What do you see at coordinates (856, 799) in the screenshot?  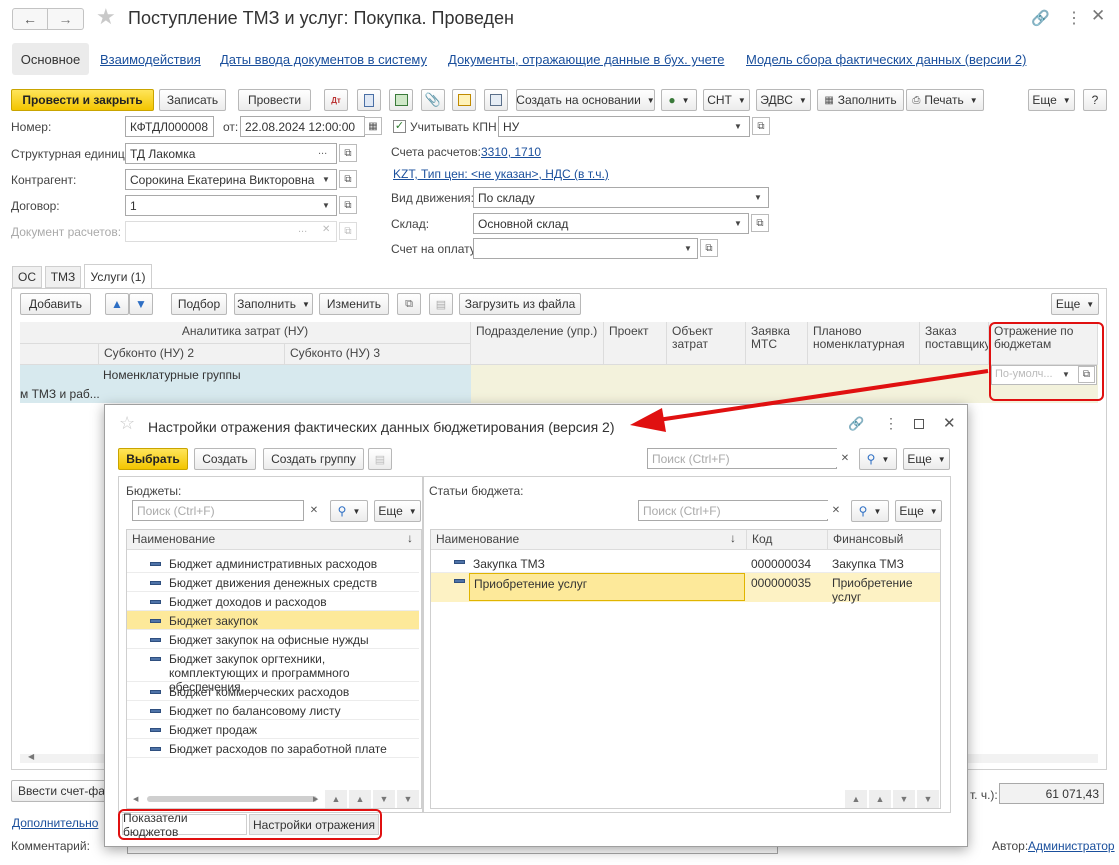 I see `nav-first-icon: ▲` at bounding box center [856, 799].